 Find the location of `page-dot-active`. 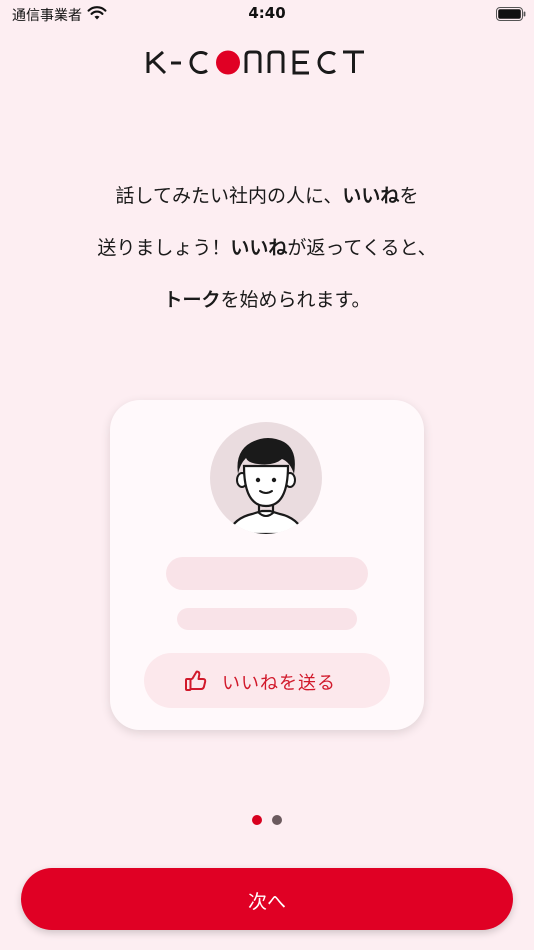

page-dot-active is located at coordinates (257, 820).